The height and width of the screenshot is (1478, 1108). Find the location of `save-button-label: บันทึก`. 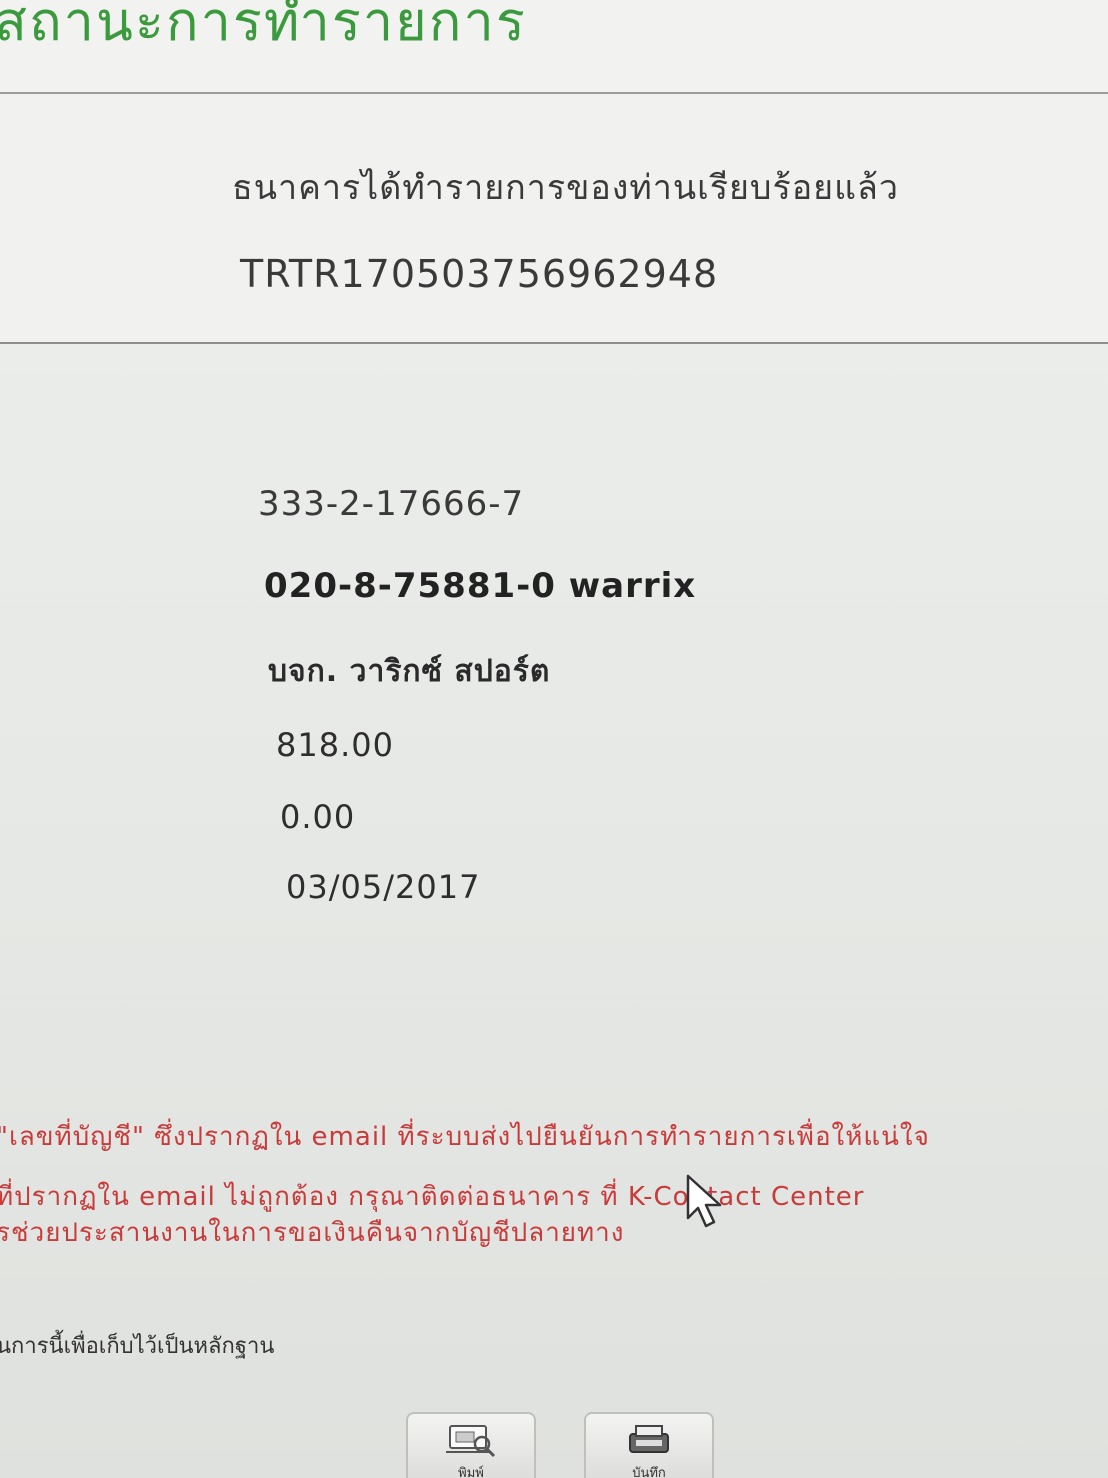

save-button-label: บันทึก is located at coordinates (649, 1472).